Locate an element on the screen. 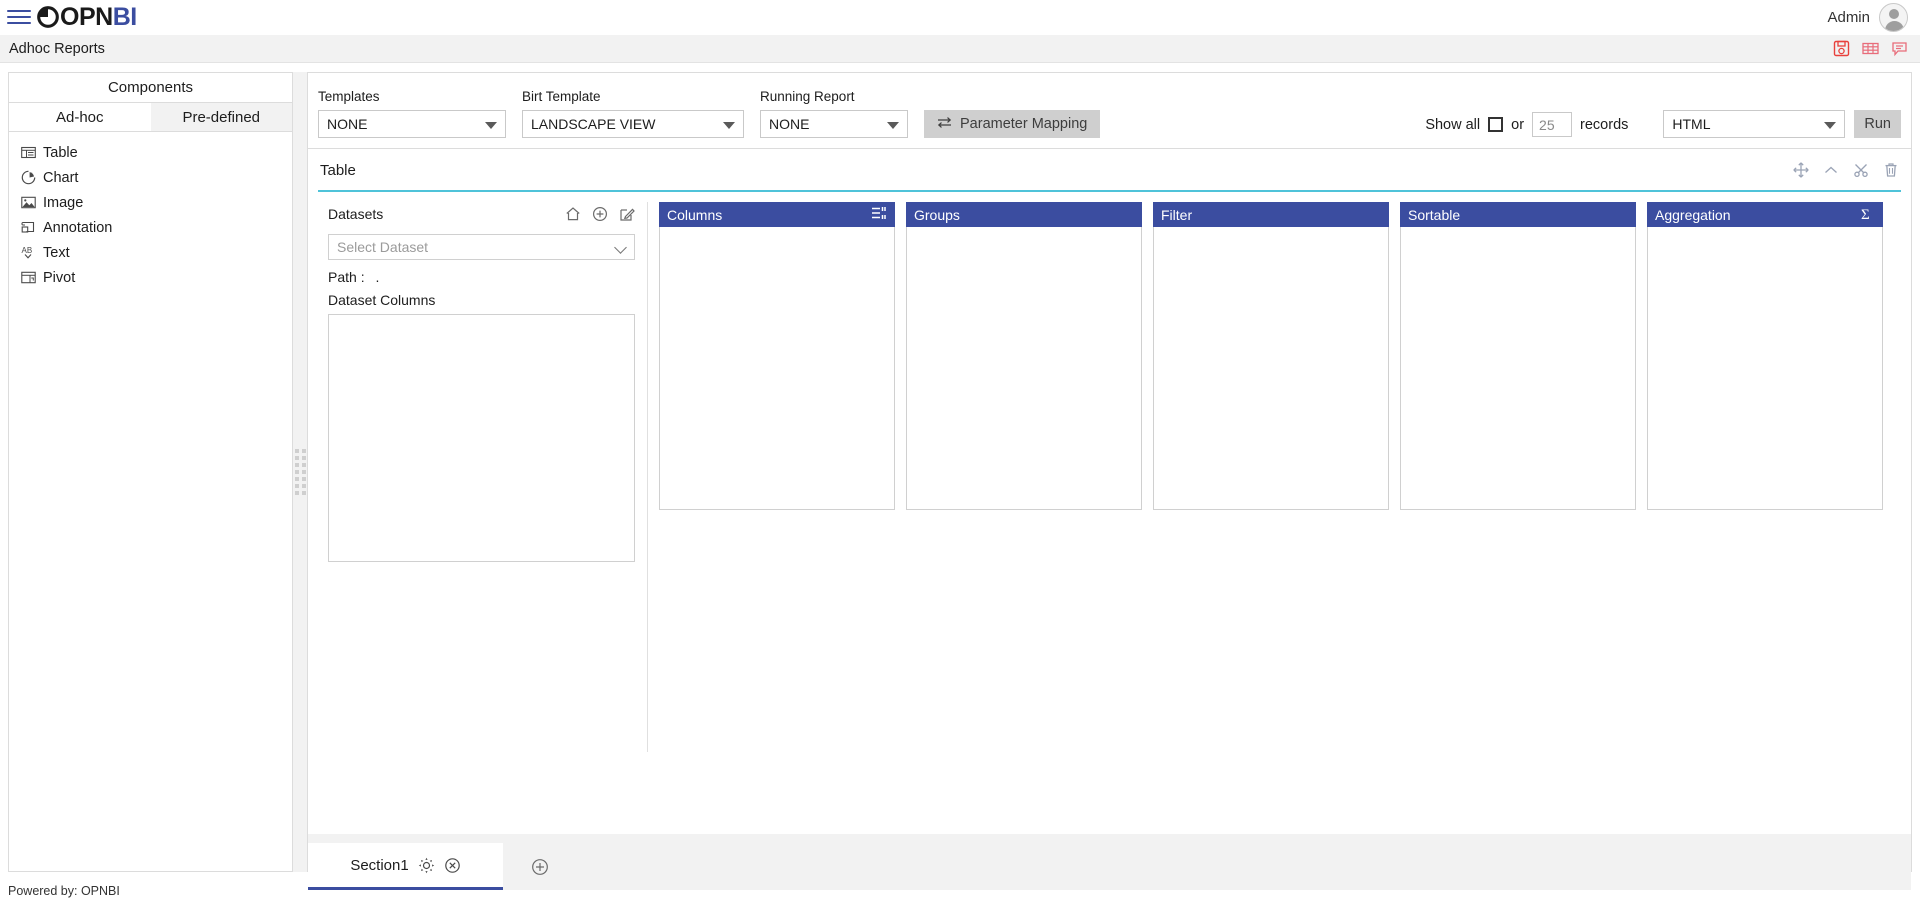  splitter-grip-icon is located at coordinates (300, 472).